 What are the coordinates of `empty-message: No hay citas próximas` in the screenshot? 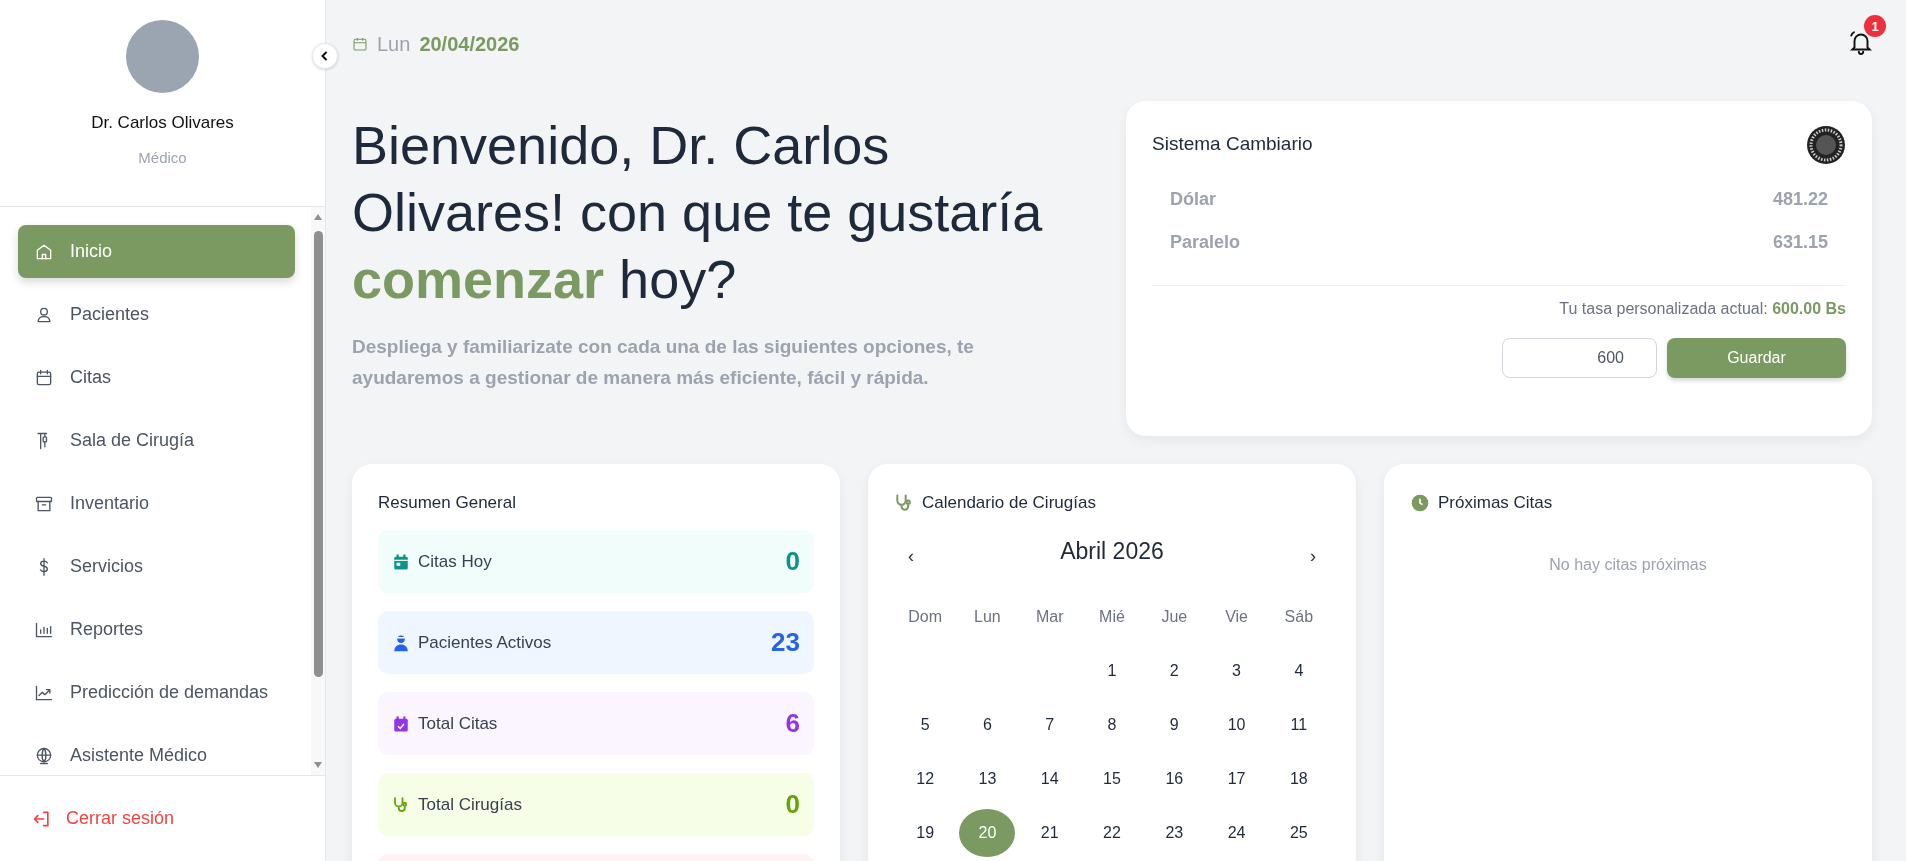 It's located at (1628, 565).